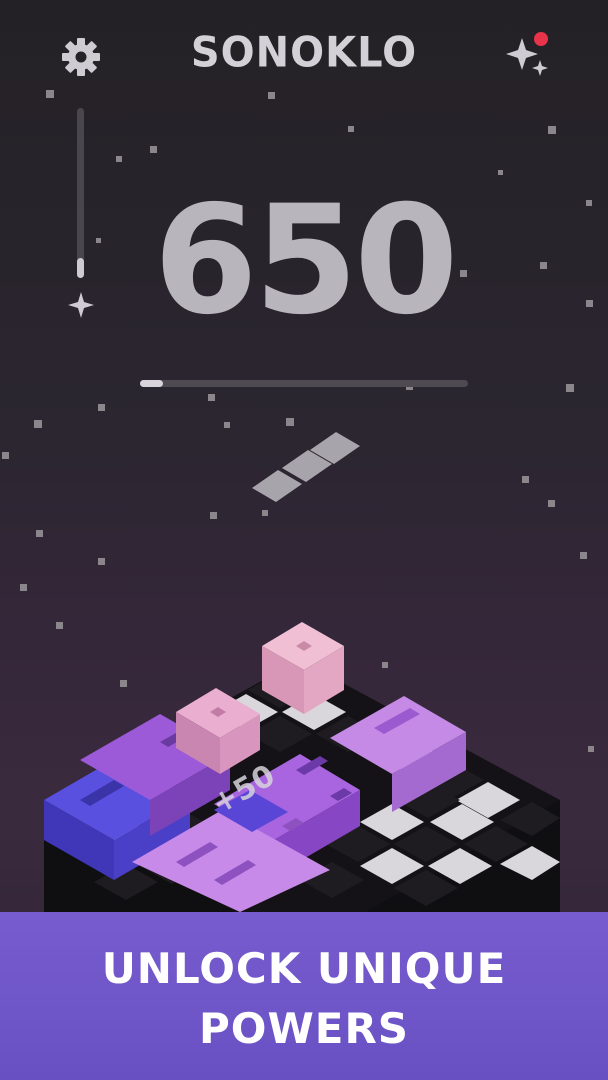  Describe the element at coordinates (305, 261) in the screenshot. I see `score-display: 650` at that location.